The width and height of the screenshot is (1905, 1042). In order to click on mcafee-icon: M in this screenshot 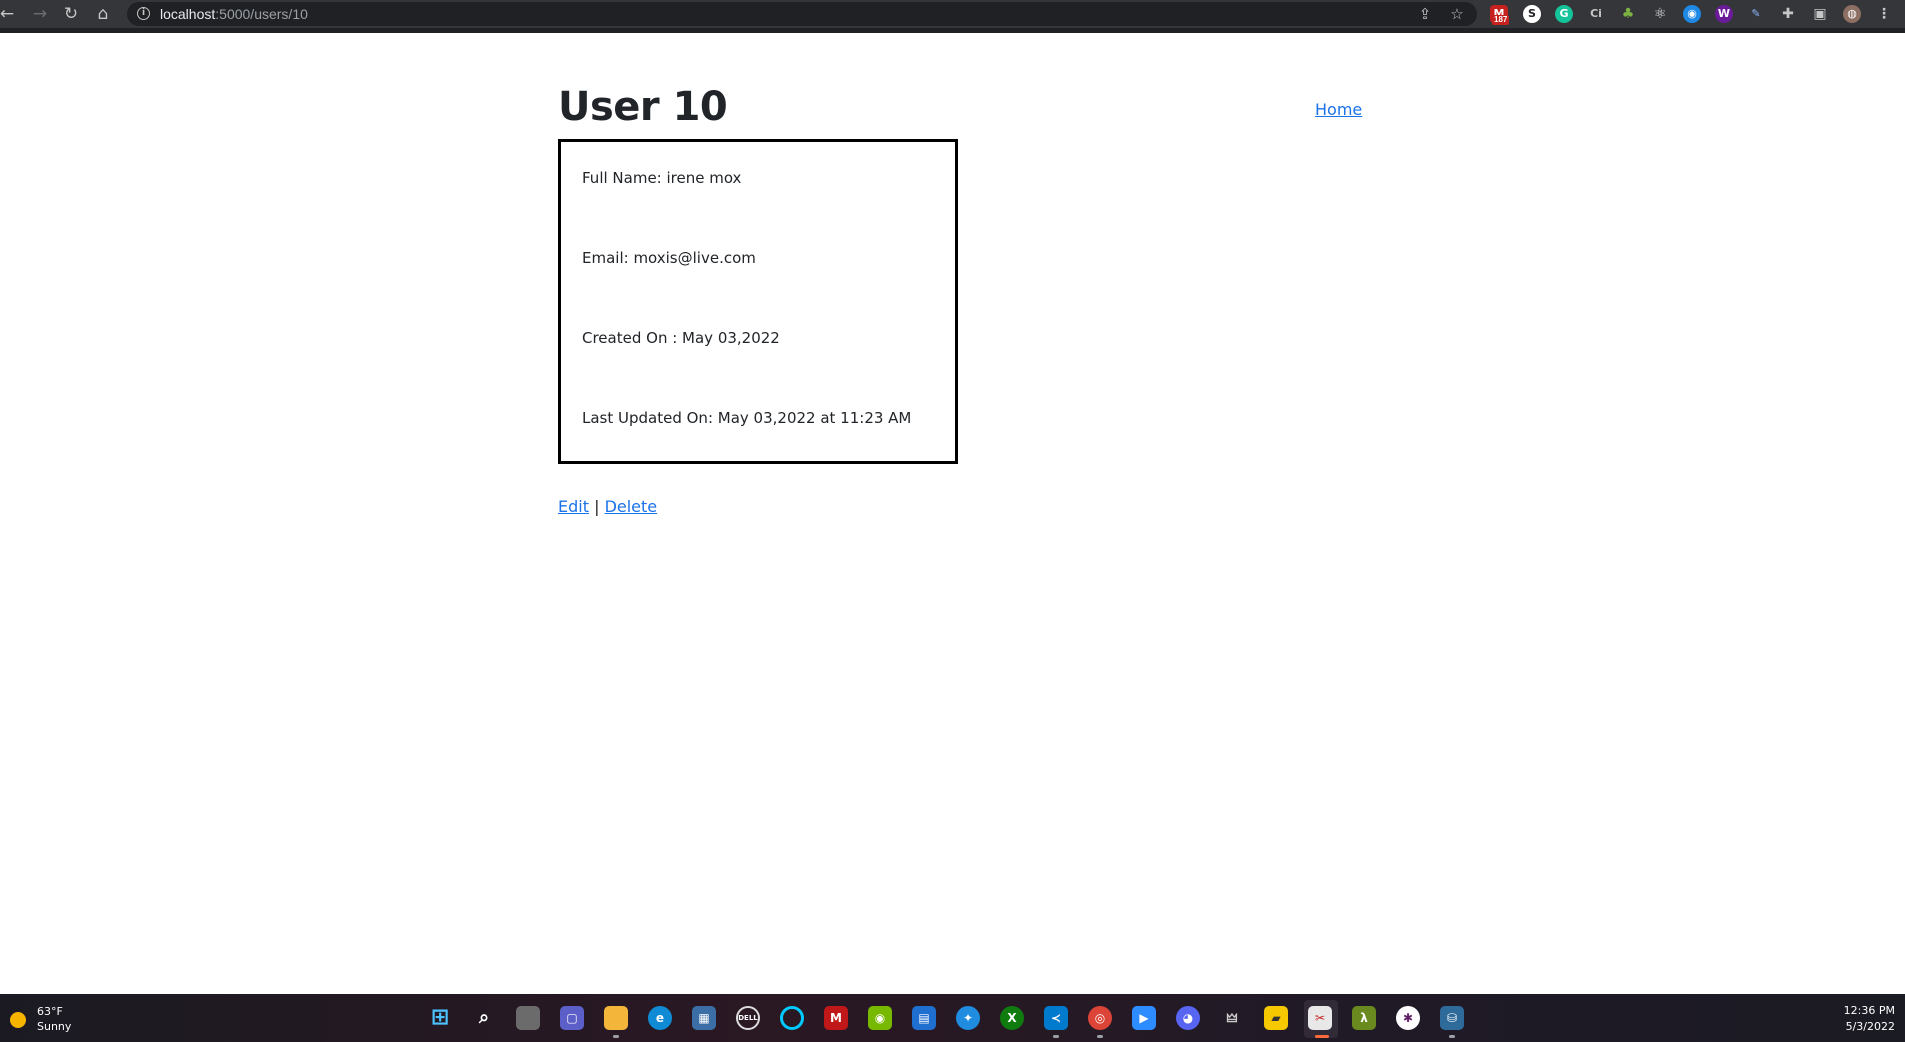, I will do `click(836, 1018)`.